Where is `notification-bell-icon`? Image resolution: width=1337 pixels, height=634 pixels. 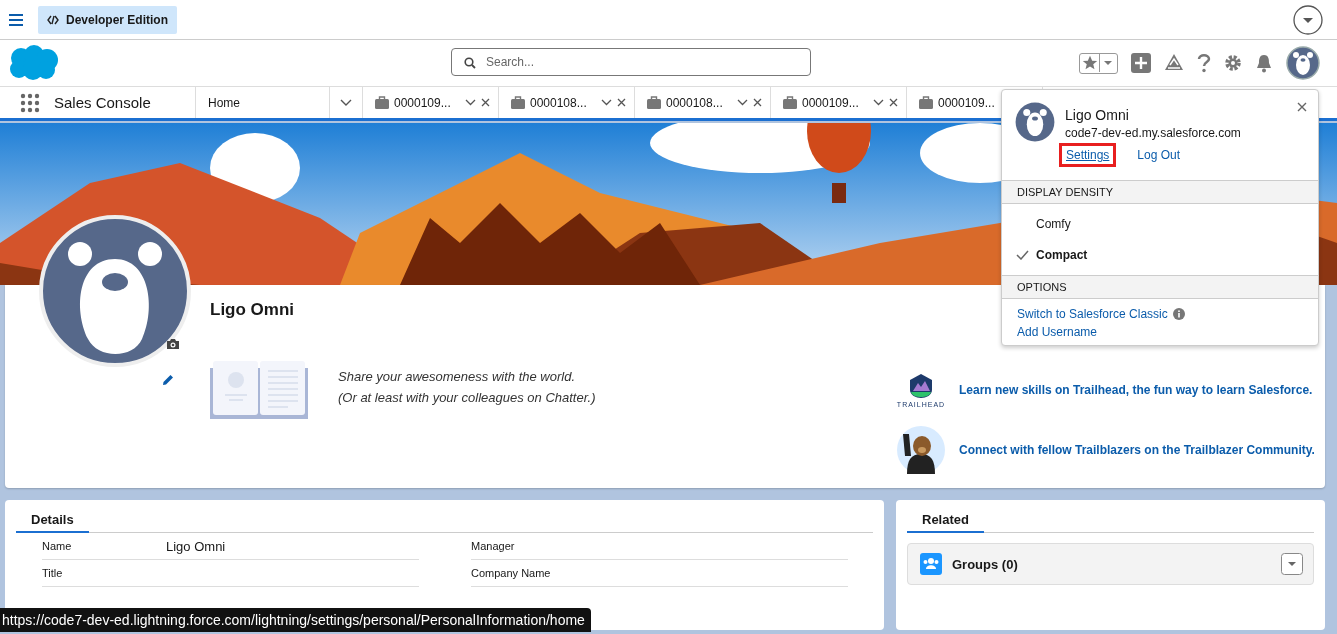 notification-bell-icon is located at coordinates (1264, 63).